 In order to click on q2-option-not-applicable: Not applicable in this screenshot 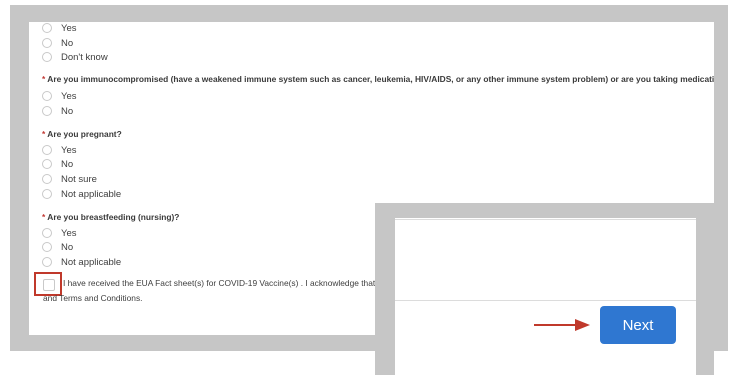, I will do `click(81, 194)`.